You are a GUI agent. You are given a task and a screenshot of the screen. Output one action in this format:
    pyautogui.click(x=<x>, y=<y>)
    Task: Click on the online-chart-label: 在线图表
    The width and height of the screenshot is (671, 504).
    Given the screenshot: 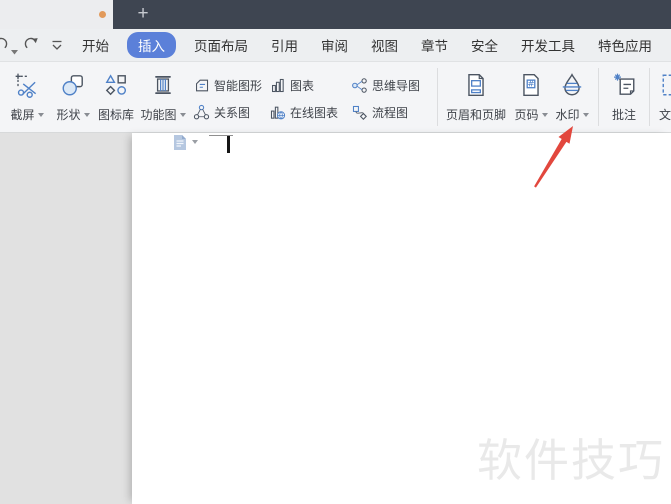 What is the action you would take?
    pyautogui.click(x=314, y=112)
    